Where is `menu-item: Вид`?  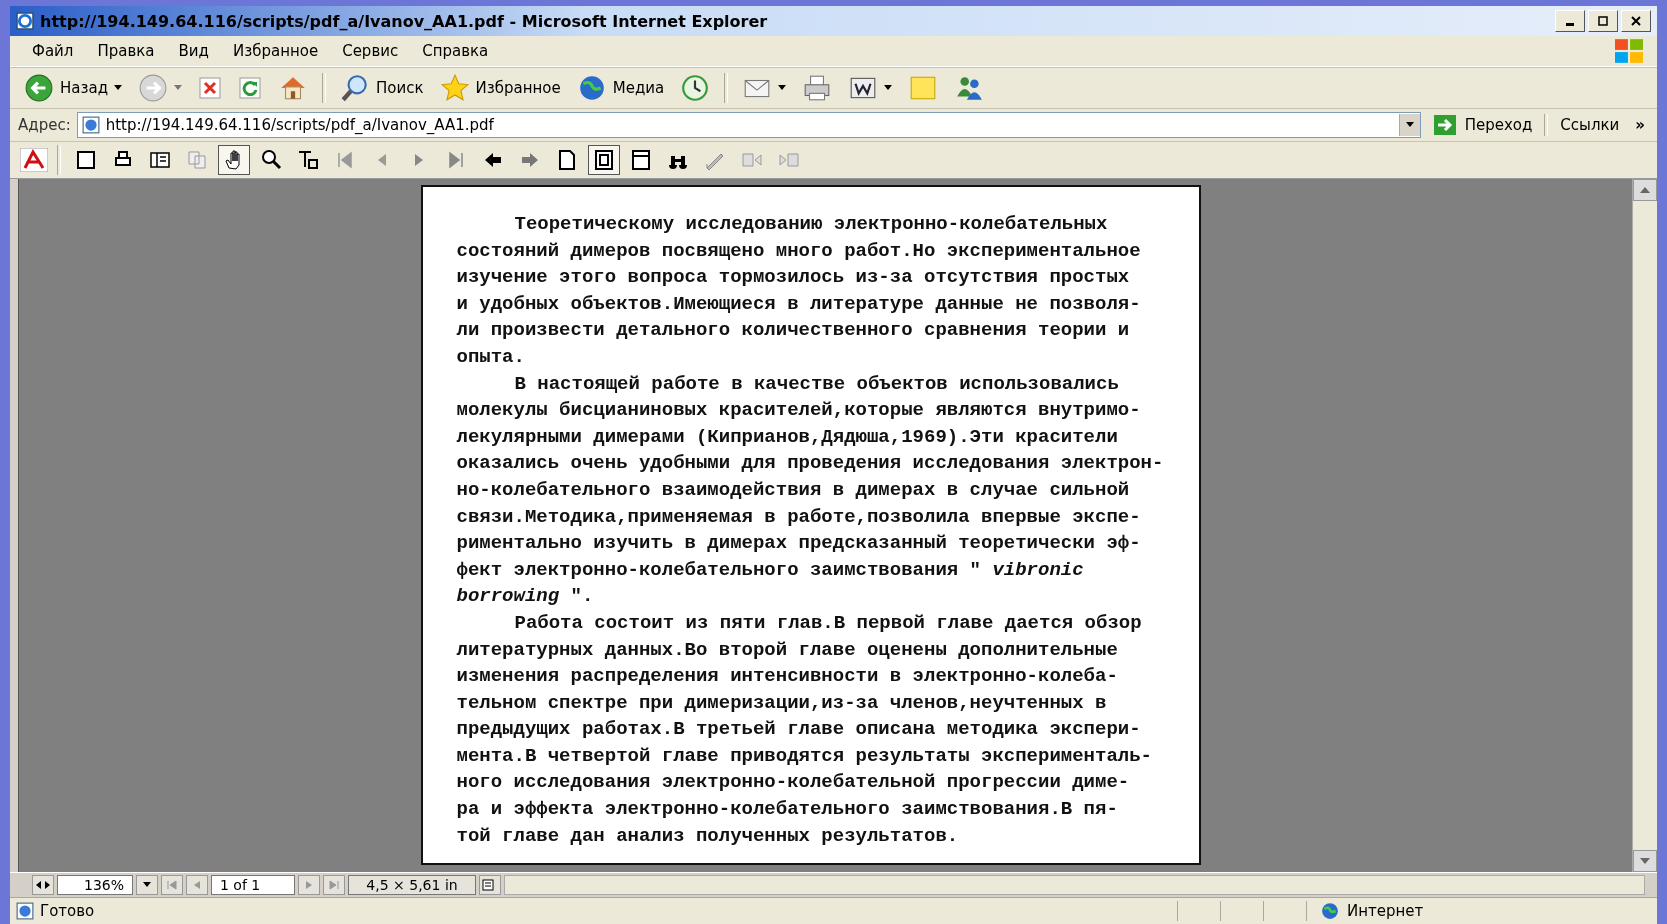
menu-item: Вид is located at coordinates (193, 51).